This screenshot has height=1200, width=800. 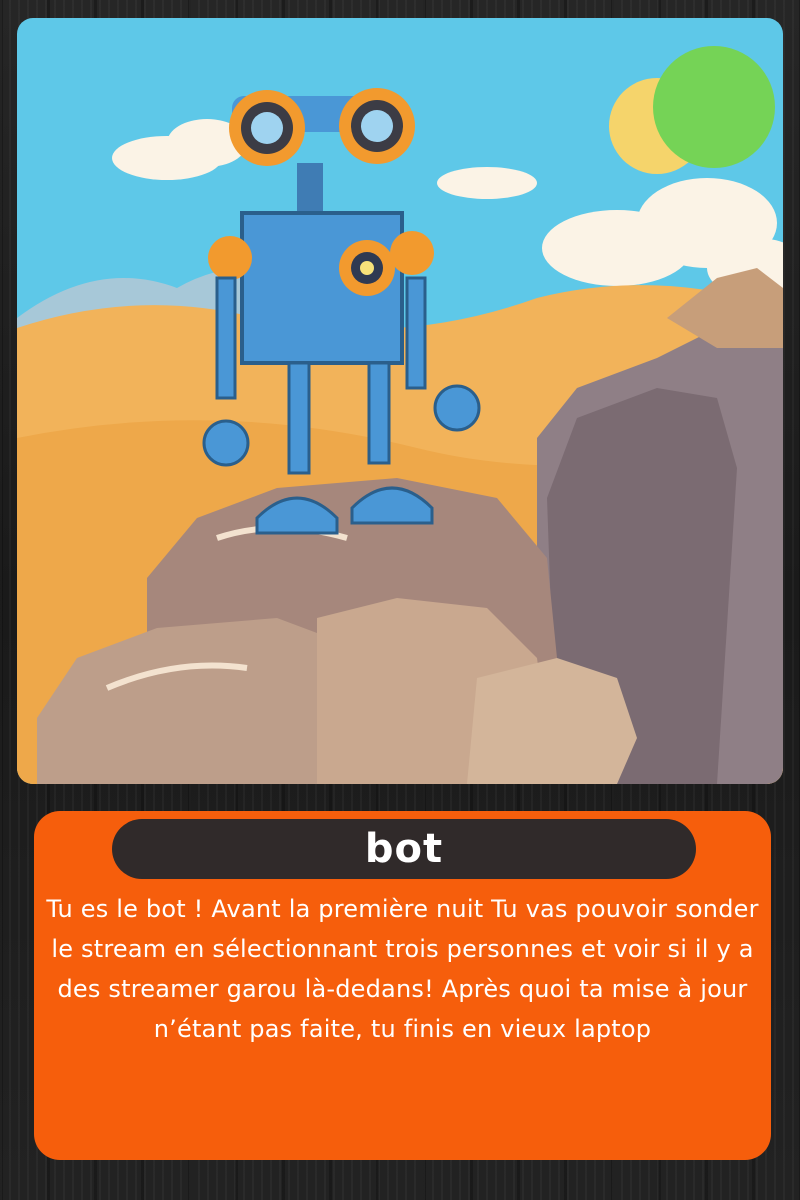 I want to click on card-title-pill: bot, so click(x=404, y=849).